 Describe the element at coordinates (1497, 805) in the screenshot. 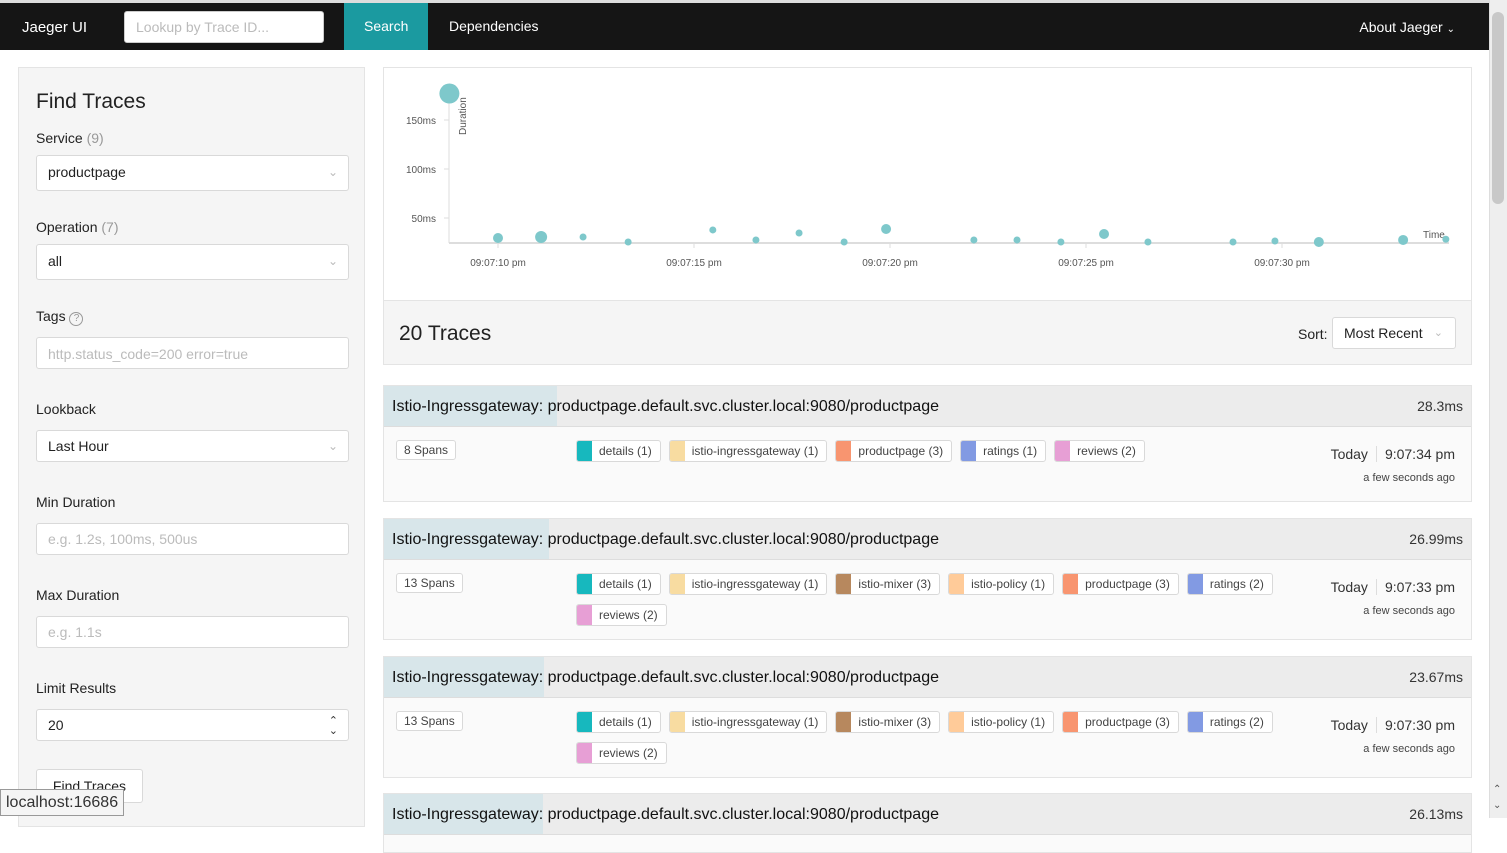

I see `scroll-down-icon: ⌄` at that location.